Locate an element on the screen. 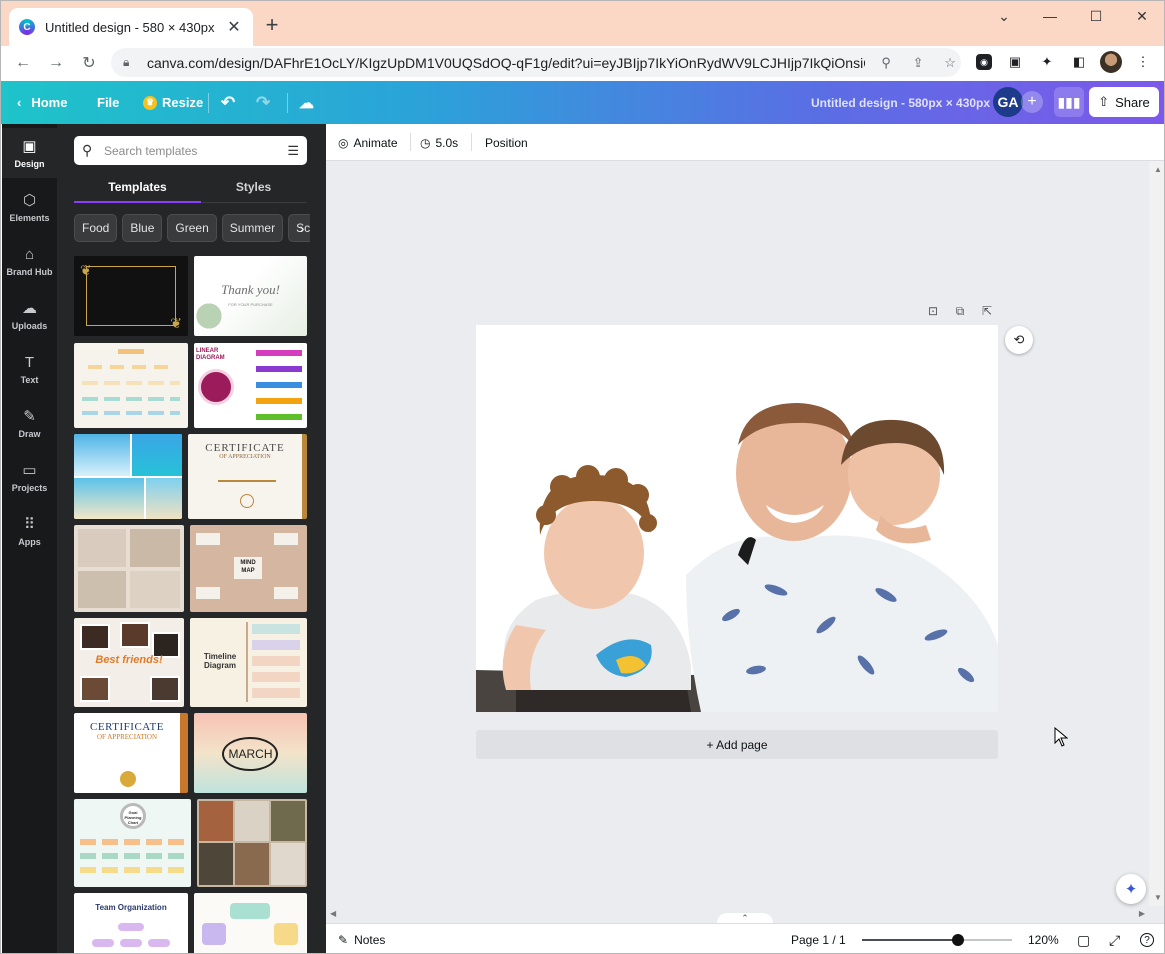 Image resolution: width=1165 pixels, height=954 pixels. back-button: ← is located at coordinates (23, 63).